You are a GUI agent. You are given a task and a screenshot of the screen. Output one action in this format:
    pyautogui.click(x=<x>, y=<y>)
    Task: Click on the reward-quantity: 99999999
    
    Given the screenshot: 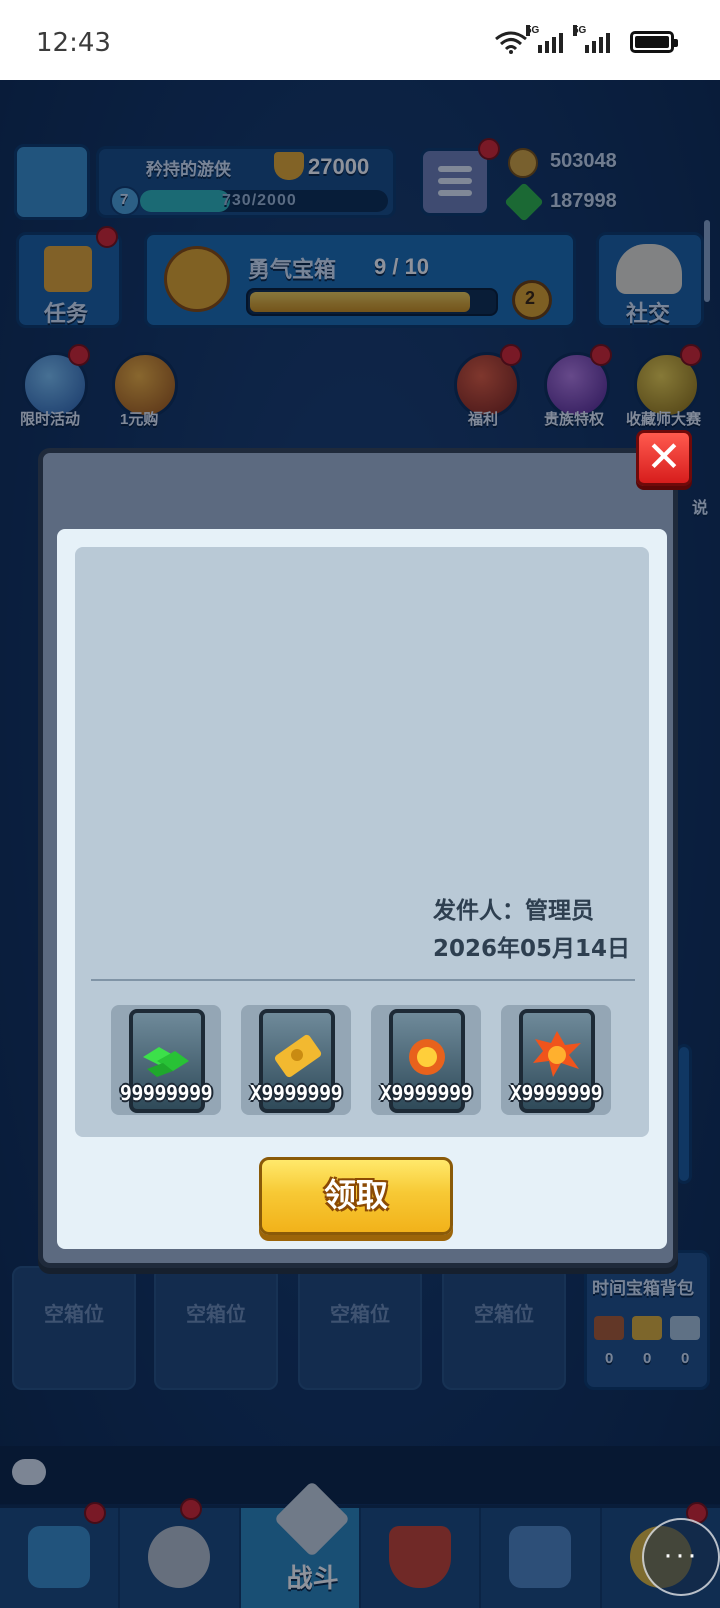 What is the action you would take?
    pyautogui.click(x=166, y=1093)
    